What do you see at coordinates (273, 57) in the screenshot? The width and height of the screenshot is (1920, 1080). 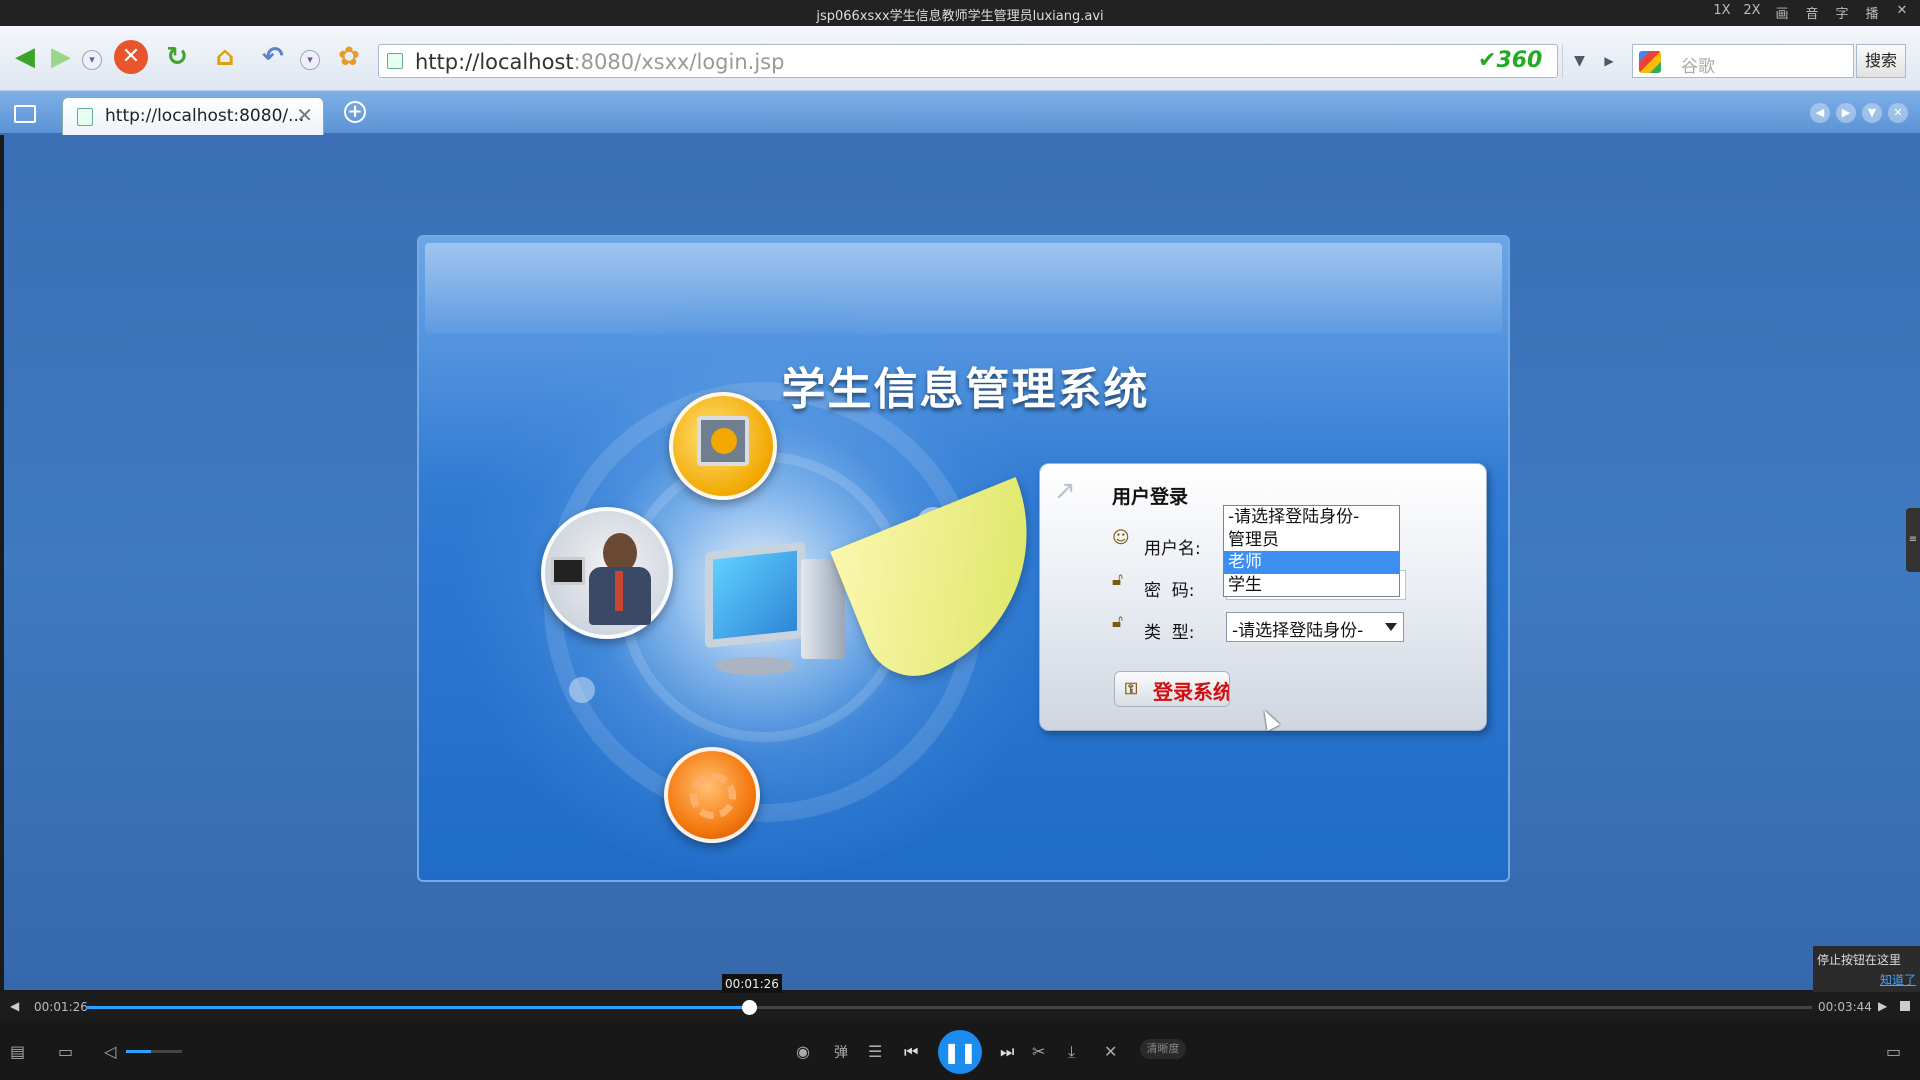 I see `undo-icon: ↶` at bounding box center [273, 57].